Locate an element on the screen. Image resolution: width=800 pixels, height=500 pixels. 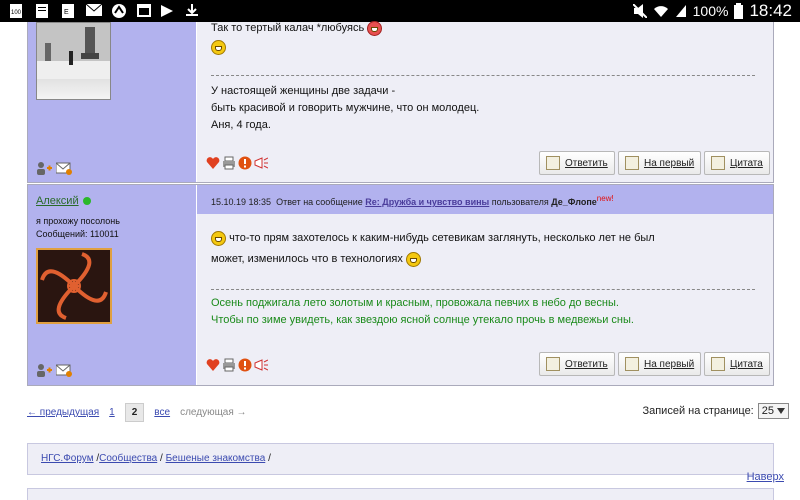
user-post-count: Сообщений: 110011 is located at coordinates (77, 234).